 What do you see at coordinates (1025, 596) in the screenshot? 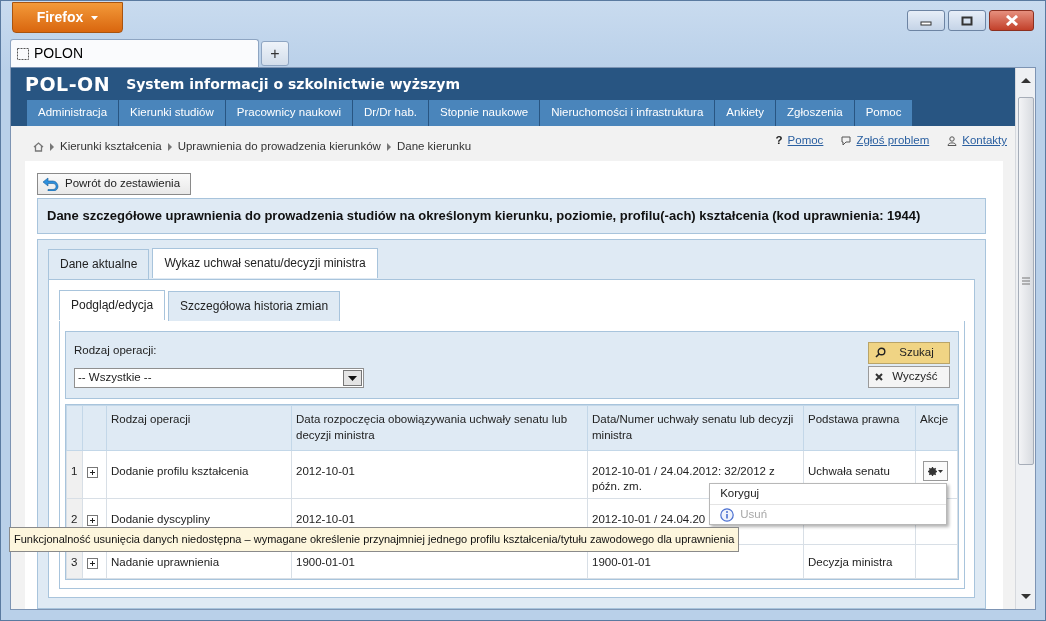
I see `scroll-down-icon` at bounding box center [1025, 596].